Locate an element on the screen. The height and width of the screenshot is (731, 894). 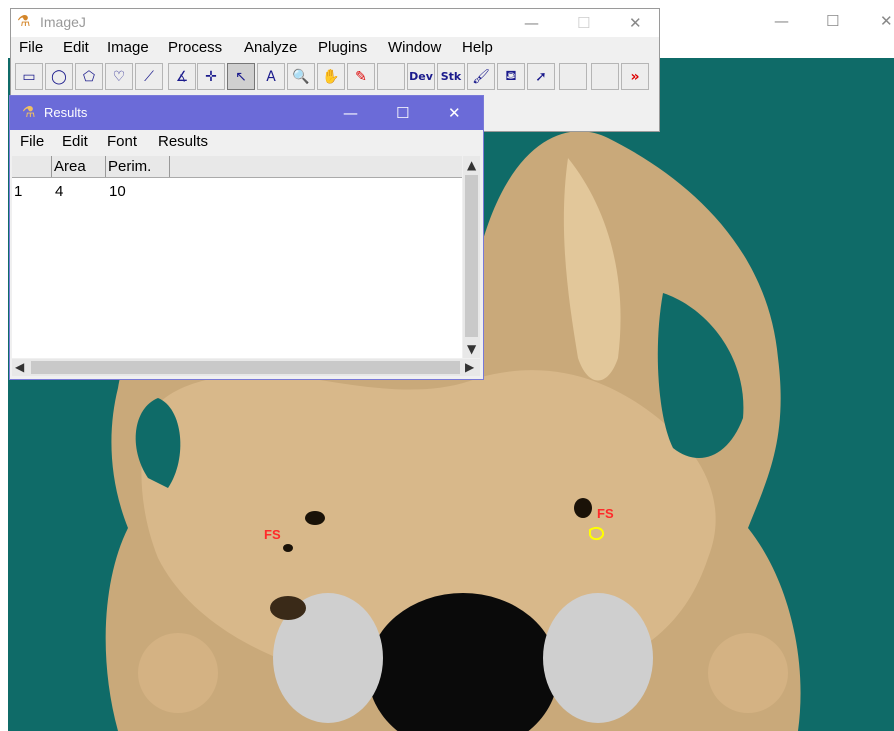
results-table-header: Area Perim. is located at coordinates (237, 167).